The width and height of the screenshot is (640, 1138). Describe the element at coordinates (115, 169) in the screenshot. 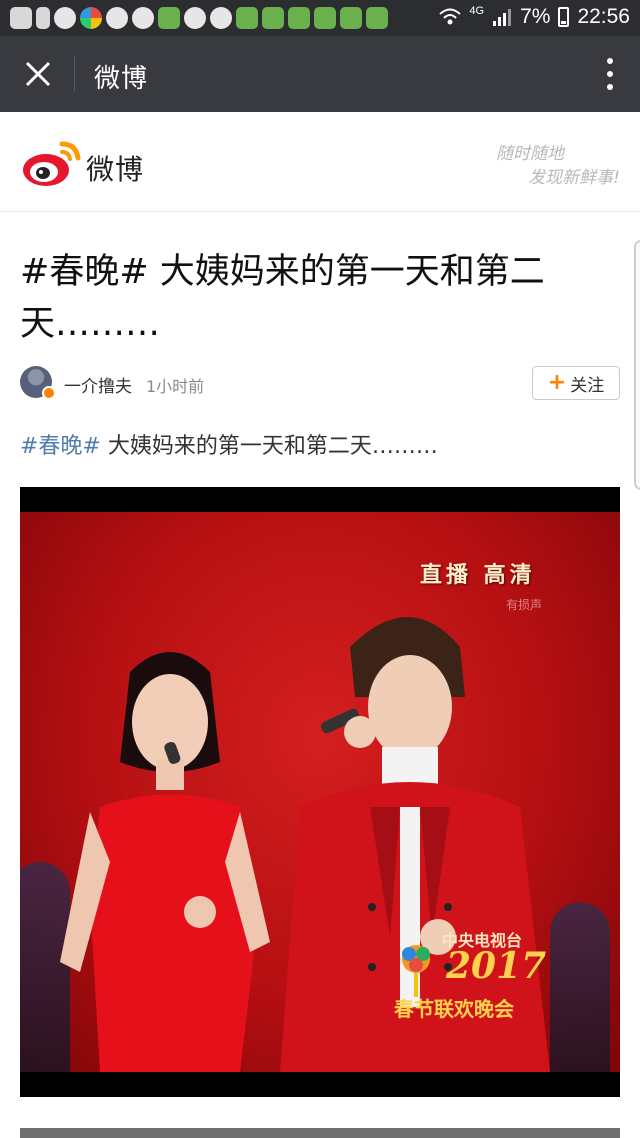

I see `weibo-brand: 微博` at that location.